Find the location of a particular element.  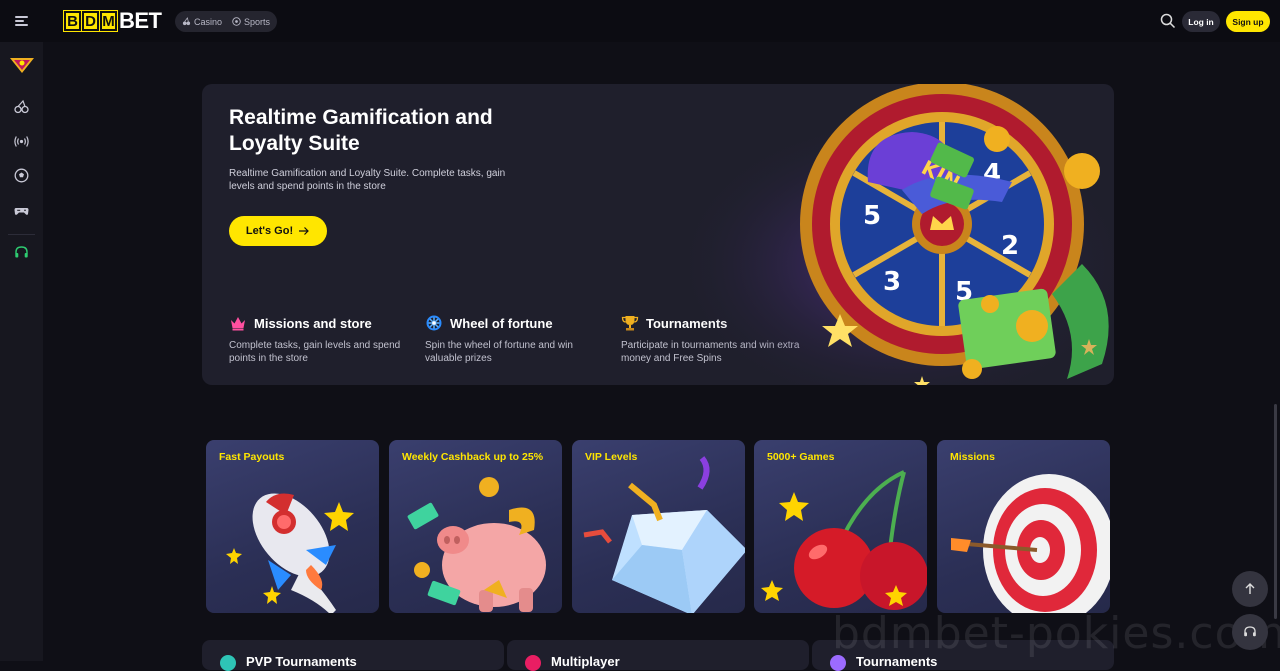

support-chat-button is located at coordinates (1250, 632).